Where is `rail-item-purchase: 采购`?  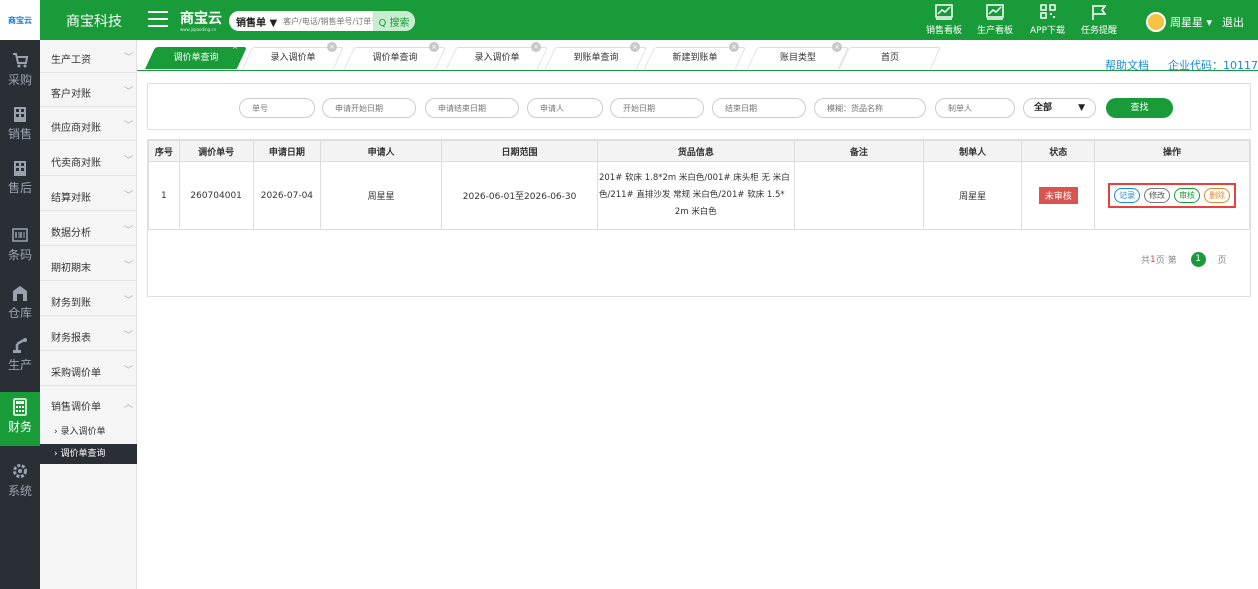 rail-item-purchase: 采购 is located at coordinates (20, 72).